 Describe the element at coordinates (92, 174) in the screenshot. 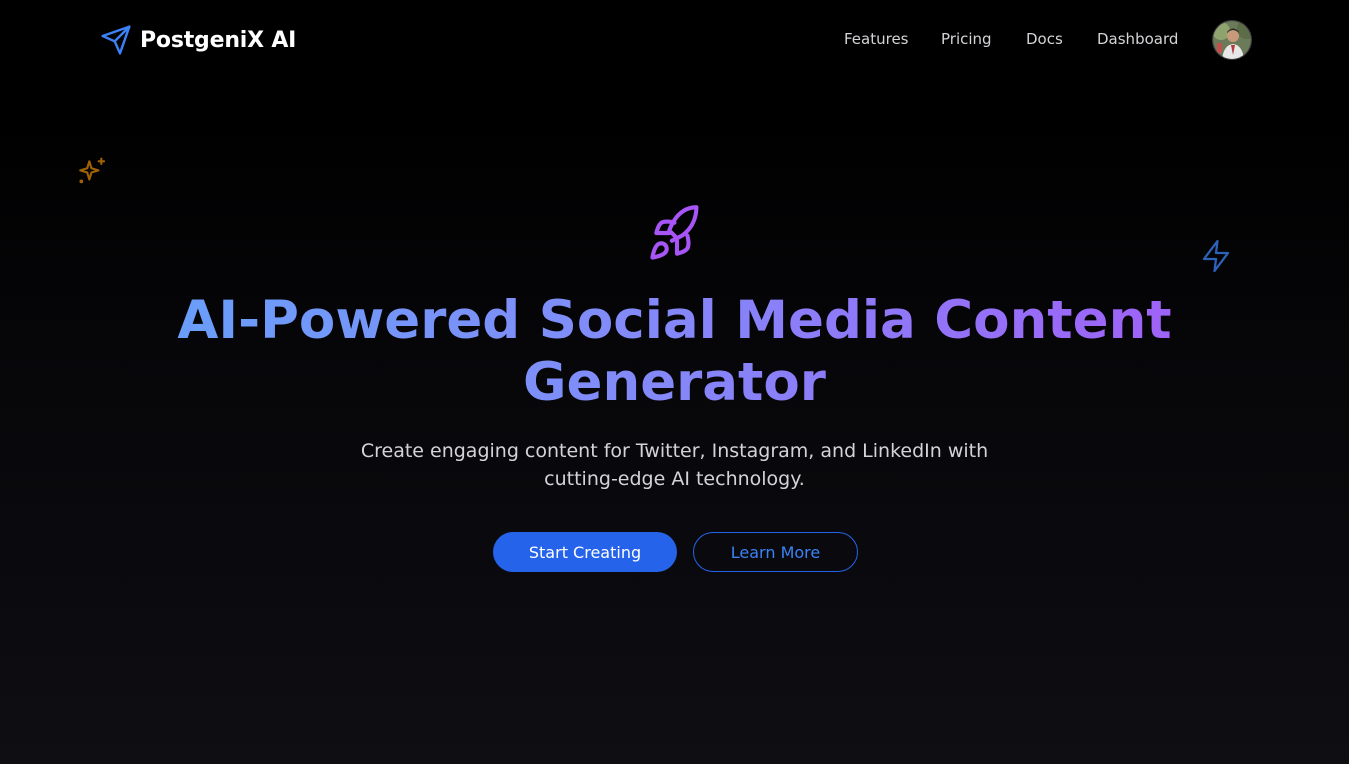

I see `sparkles-icon` at that location.